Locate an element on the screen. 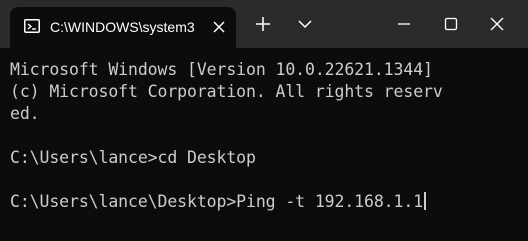 This screenshot has width=528, height=241. terminal-line: ed. is located at coordinates (25, 113).